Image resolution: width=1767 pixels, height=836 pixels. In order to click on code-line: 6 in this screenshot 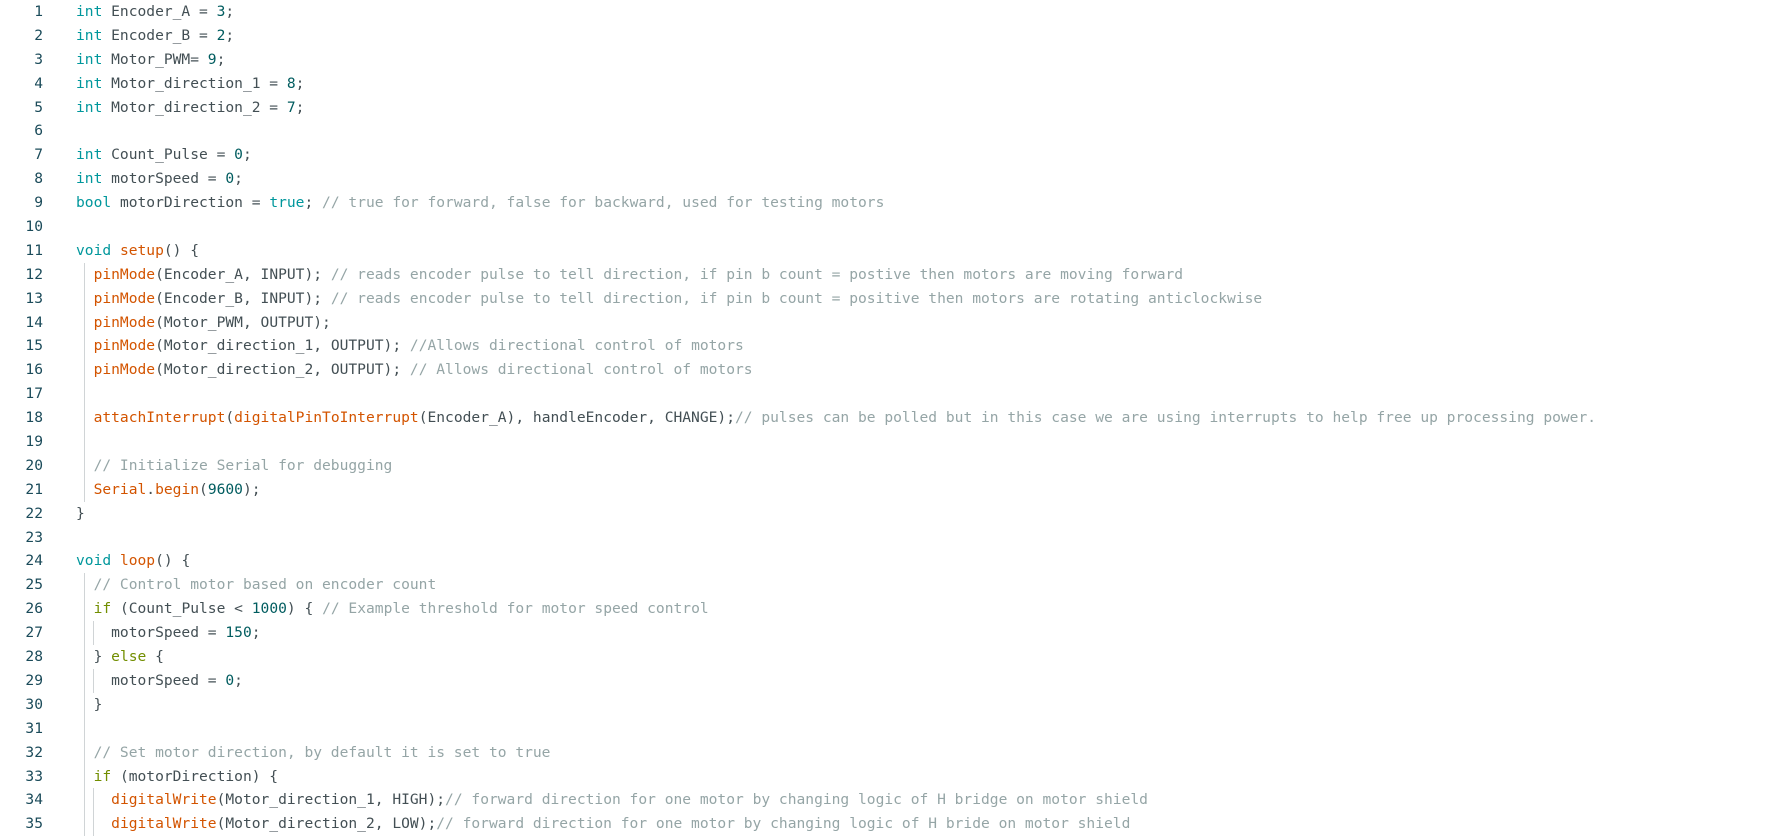, I will do `click(883, 131)`.